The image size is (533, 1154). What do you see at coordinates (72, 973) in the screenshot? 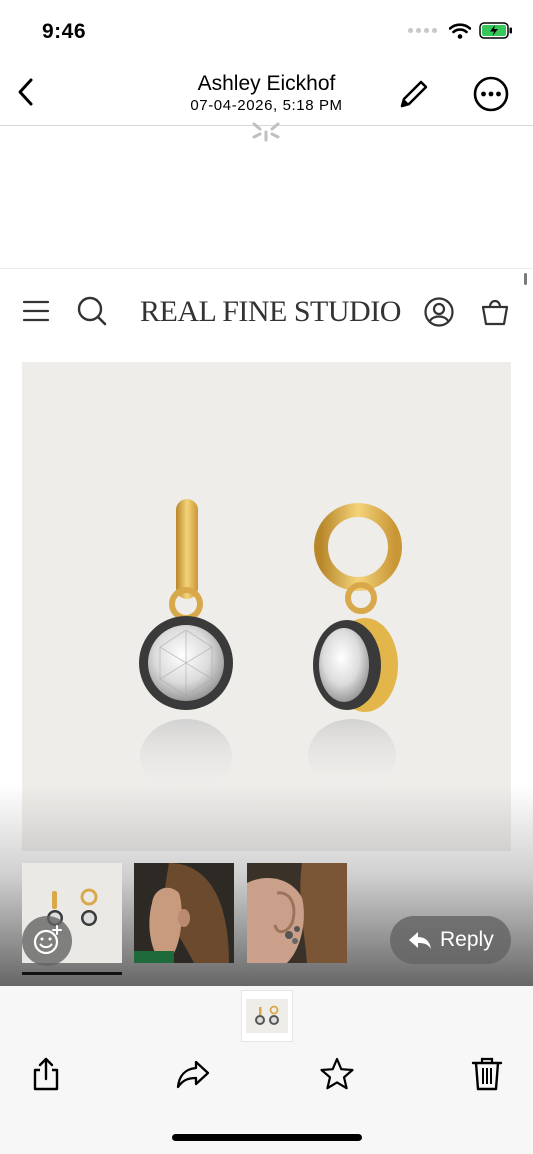
I see `selected-thumbnail-indicator` at bounding box center [72, 973].